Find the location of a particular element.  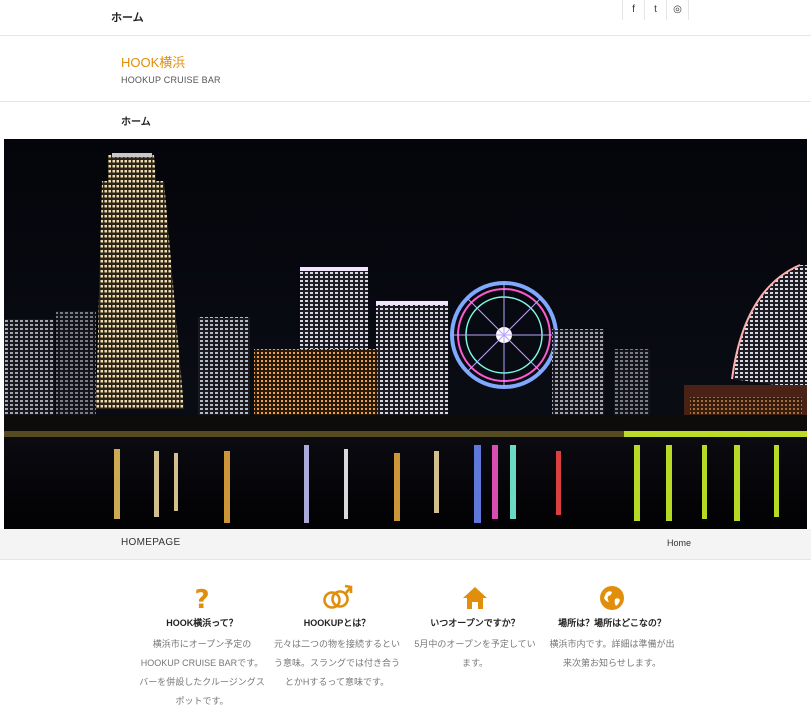

question-icon: ? is located at coordinates (201, 598).